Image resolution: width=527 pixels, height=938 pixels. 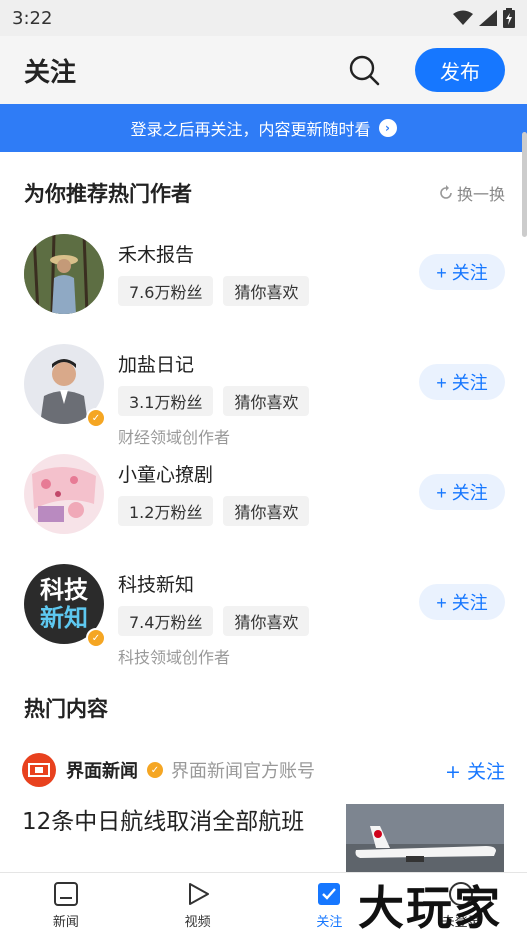 I want to click on status-bar: 3:22, so click(x=263, y=18).